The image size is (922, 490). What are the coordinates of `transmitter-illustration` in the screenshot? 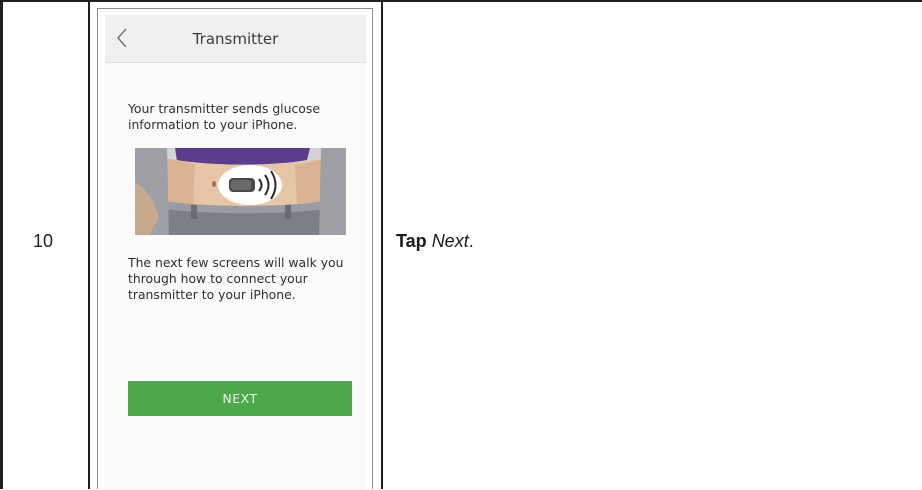 It's located at (240, 191).